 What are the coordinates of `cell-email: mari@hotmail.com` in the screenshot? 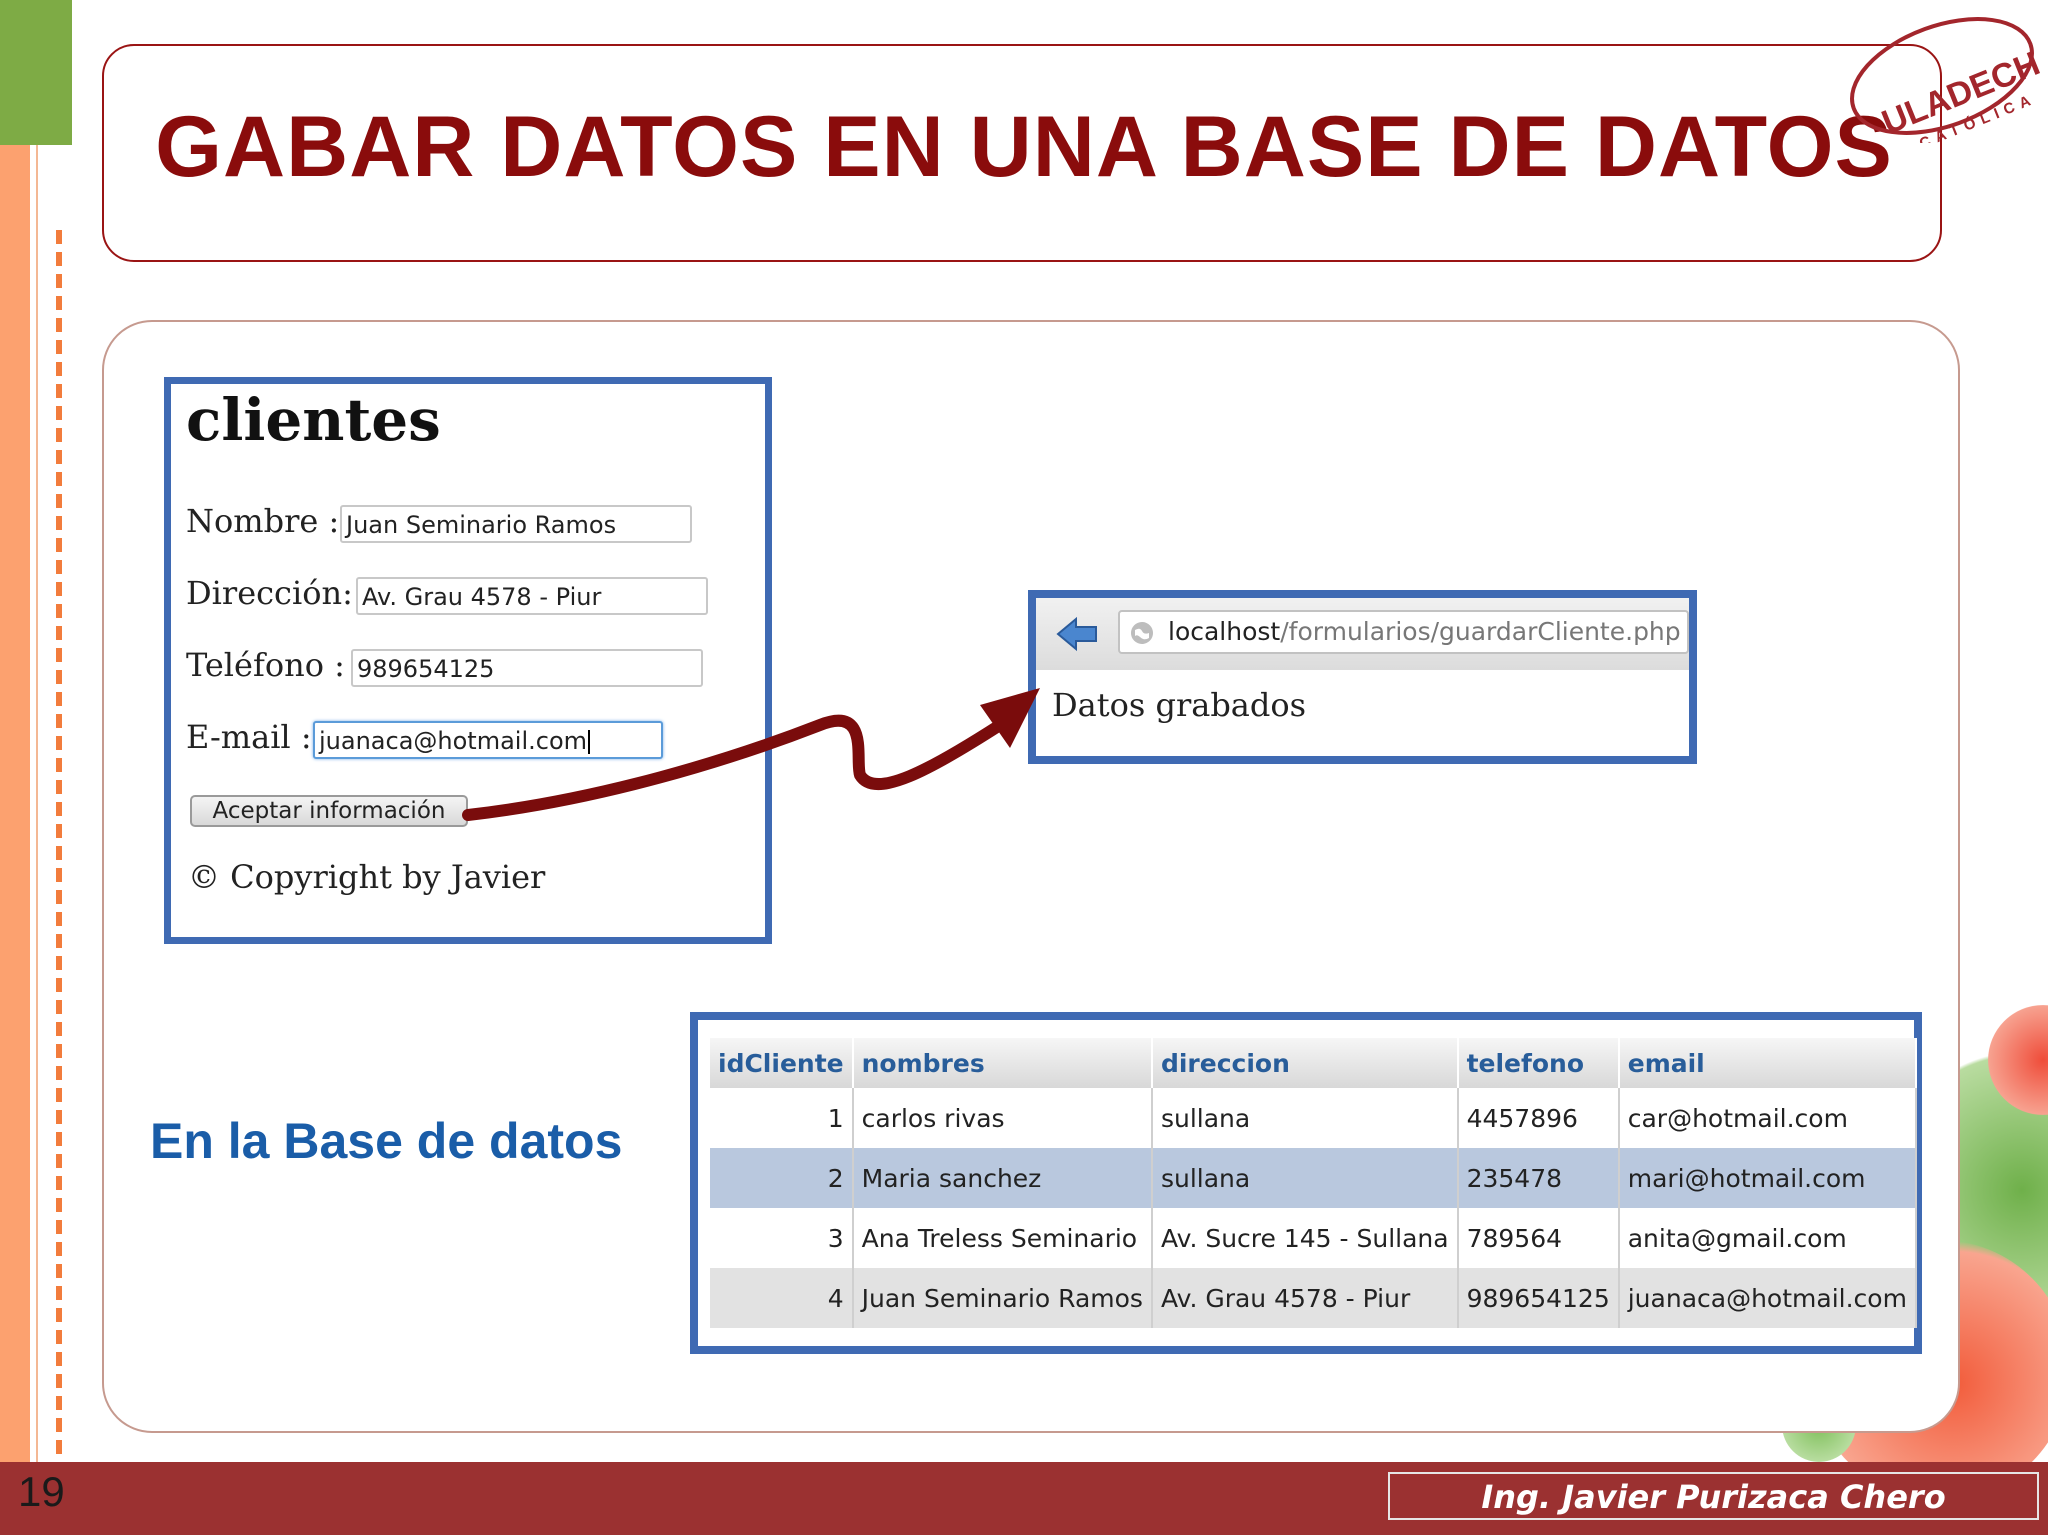 It's located at (1767, 1178).